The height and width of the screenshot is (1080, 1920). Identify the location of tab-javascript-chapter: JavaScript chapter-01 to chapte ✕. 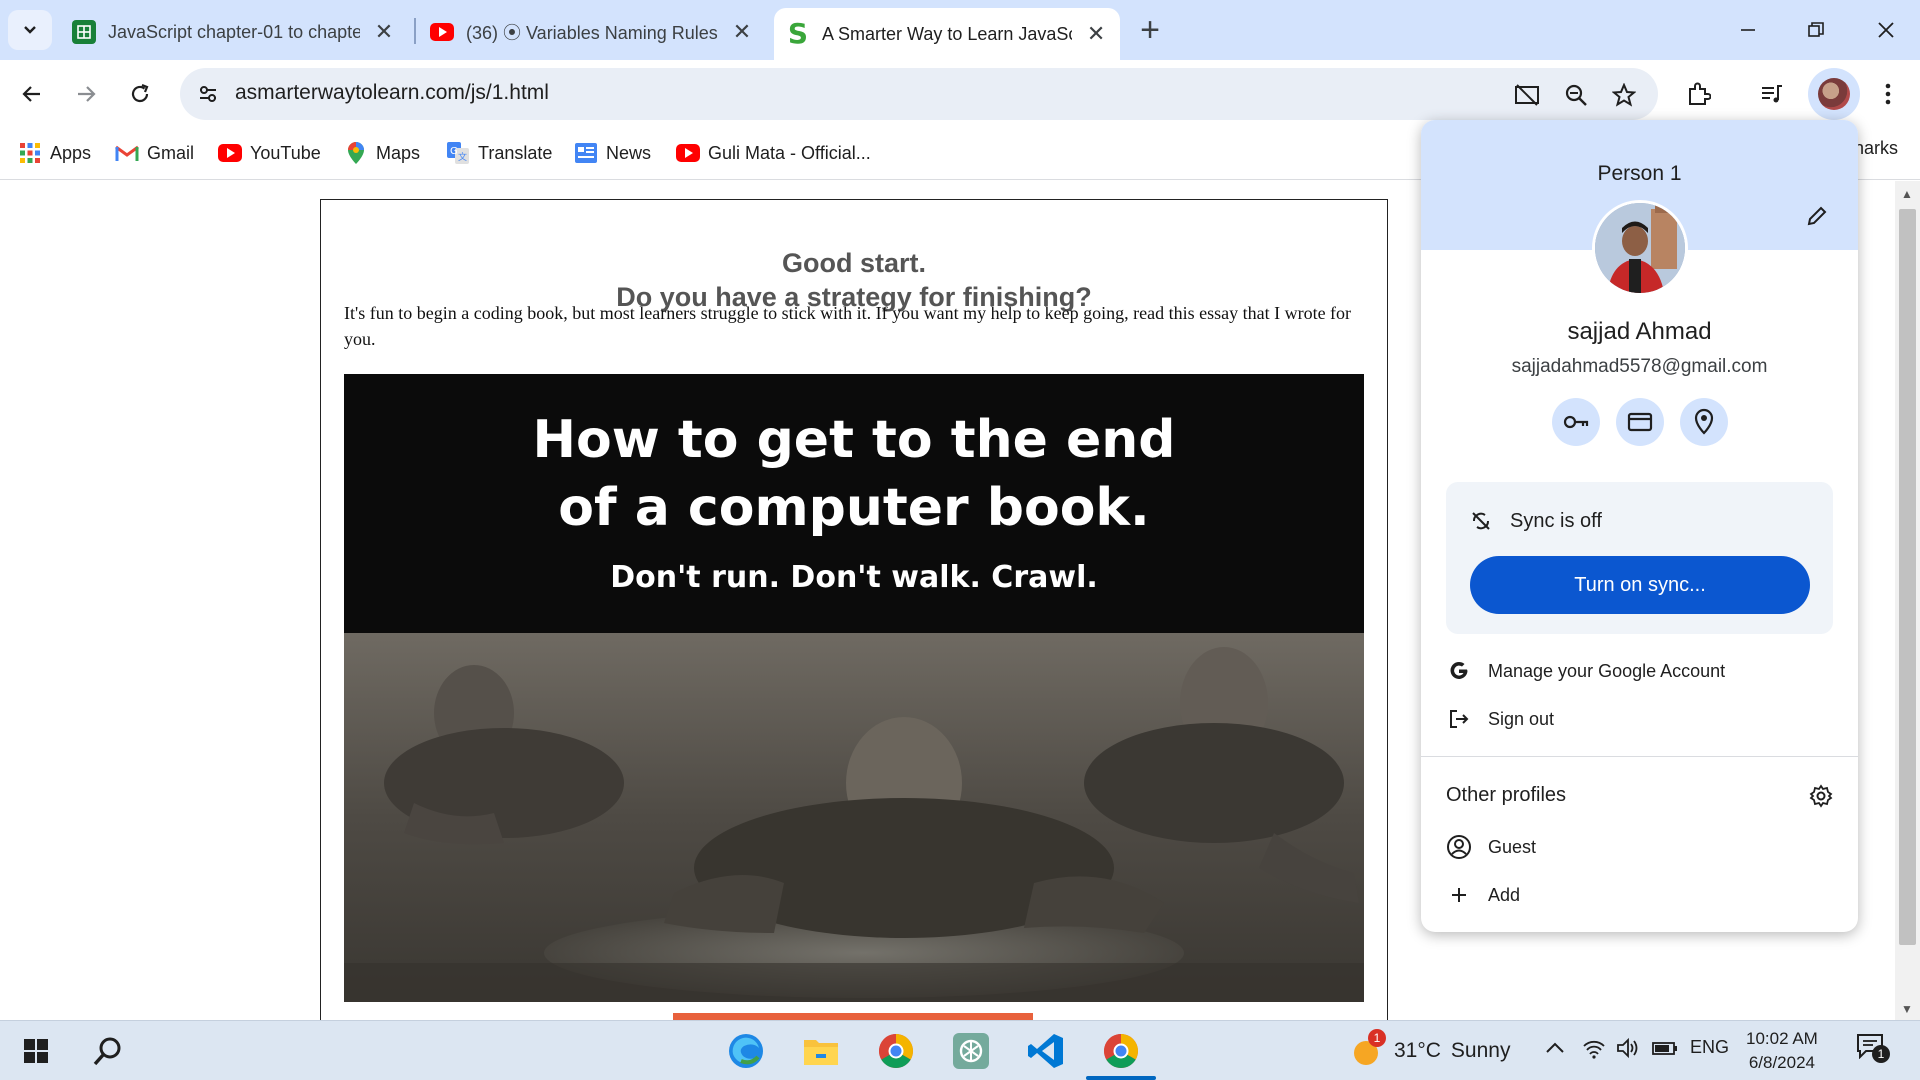
(235, 32).